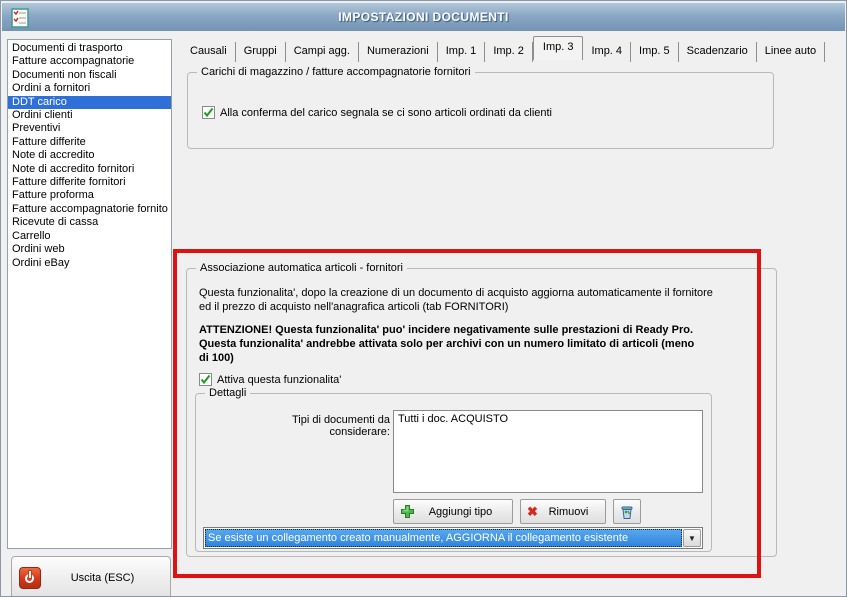  I want to click on title-bar: IMPOSTAZIONI DOCUMENTI, so click(423, 16).